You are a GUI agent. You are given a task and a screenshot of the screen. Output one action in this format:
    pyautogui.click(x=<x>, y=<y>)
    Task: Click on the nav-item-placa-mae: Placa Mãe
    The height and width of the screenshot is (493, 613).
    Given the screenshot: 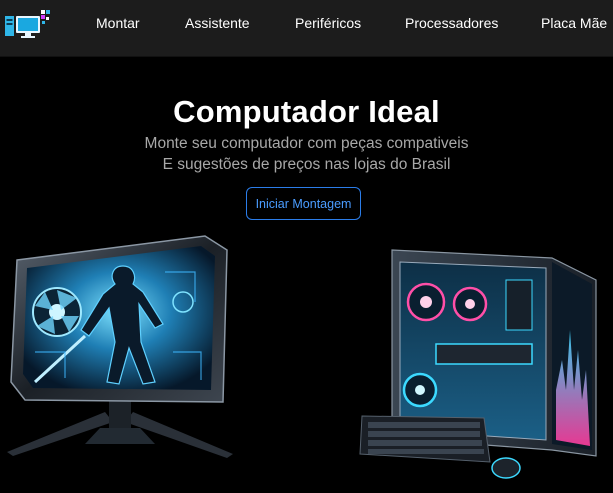 What is the action you would take?
    pyautogui.click(x=574, y=23)
    